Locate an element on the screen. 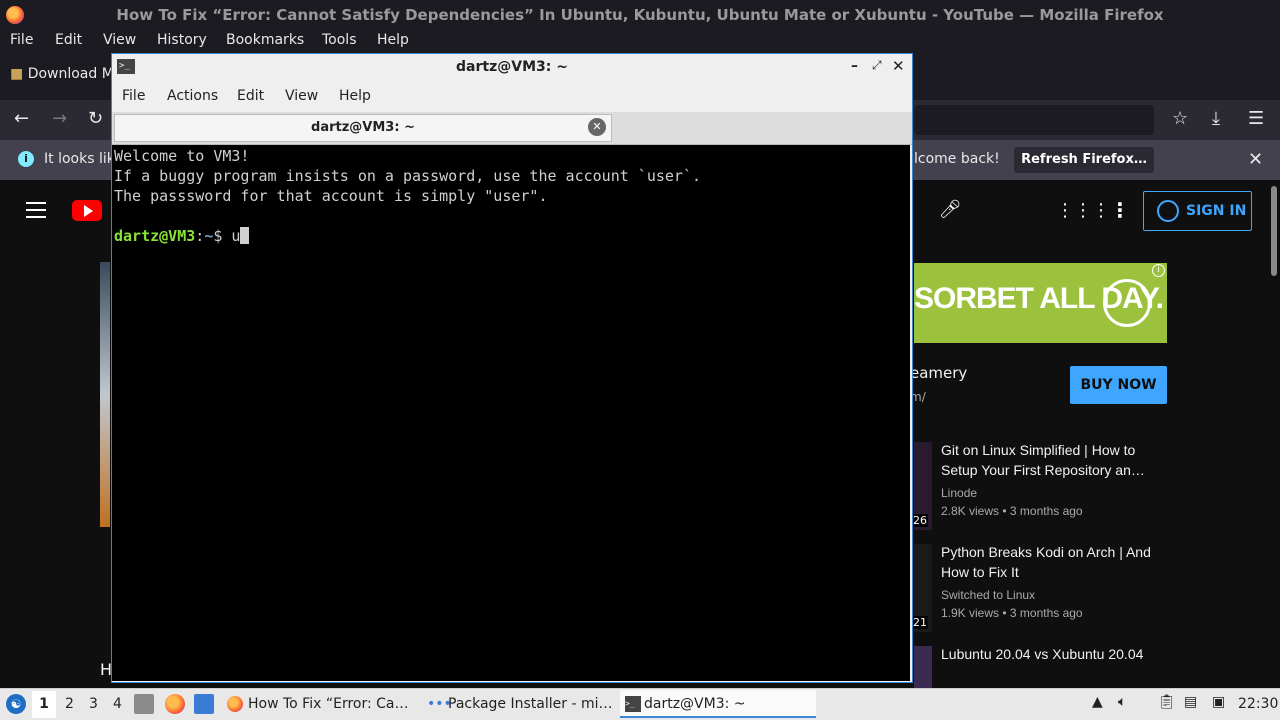 Image resolution: width=1280 pixels, height=720 pixels. menu-view: View is located at coordinates (119, 40).